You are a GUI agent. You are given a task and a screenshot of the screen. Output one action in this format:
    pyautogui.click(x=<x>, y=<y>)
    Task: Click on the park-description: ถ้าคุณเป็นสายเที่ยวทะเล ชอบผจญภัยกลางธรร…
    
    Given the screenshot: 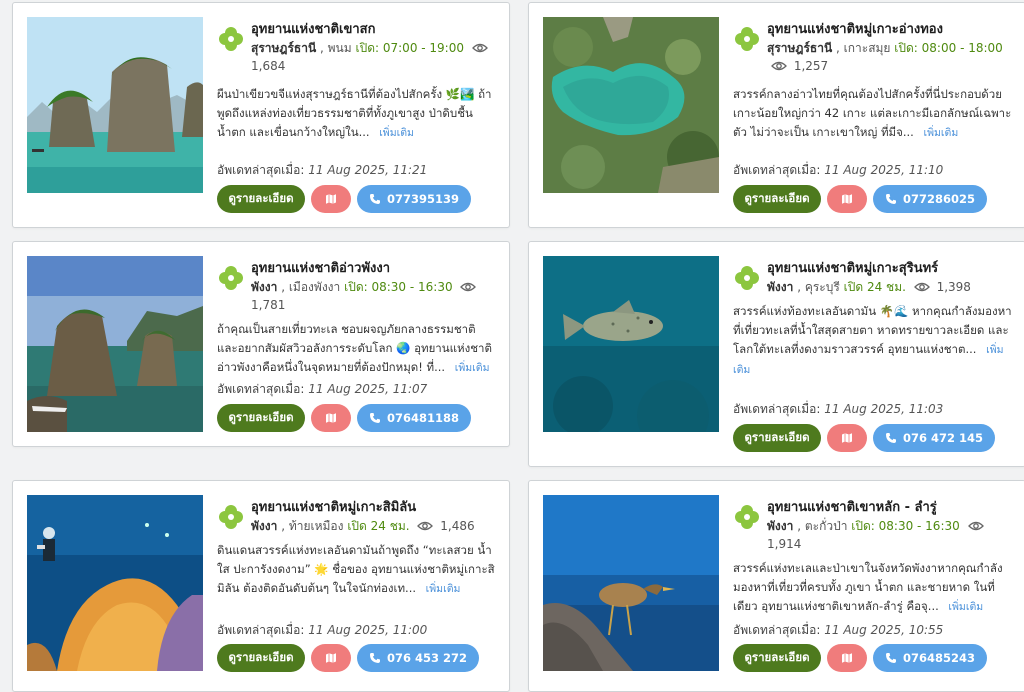 What is the action you would take?
    pyautogui.click(x=358, y=349)
    